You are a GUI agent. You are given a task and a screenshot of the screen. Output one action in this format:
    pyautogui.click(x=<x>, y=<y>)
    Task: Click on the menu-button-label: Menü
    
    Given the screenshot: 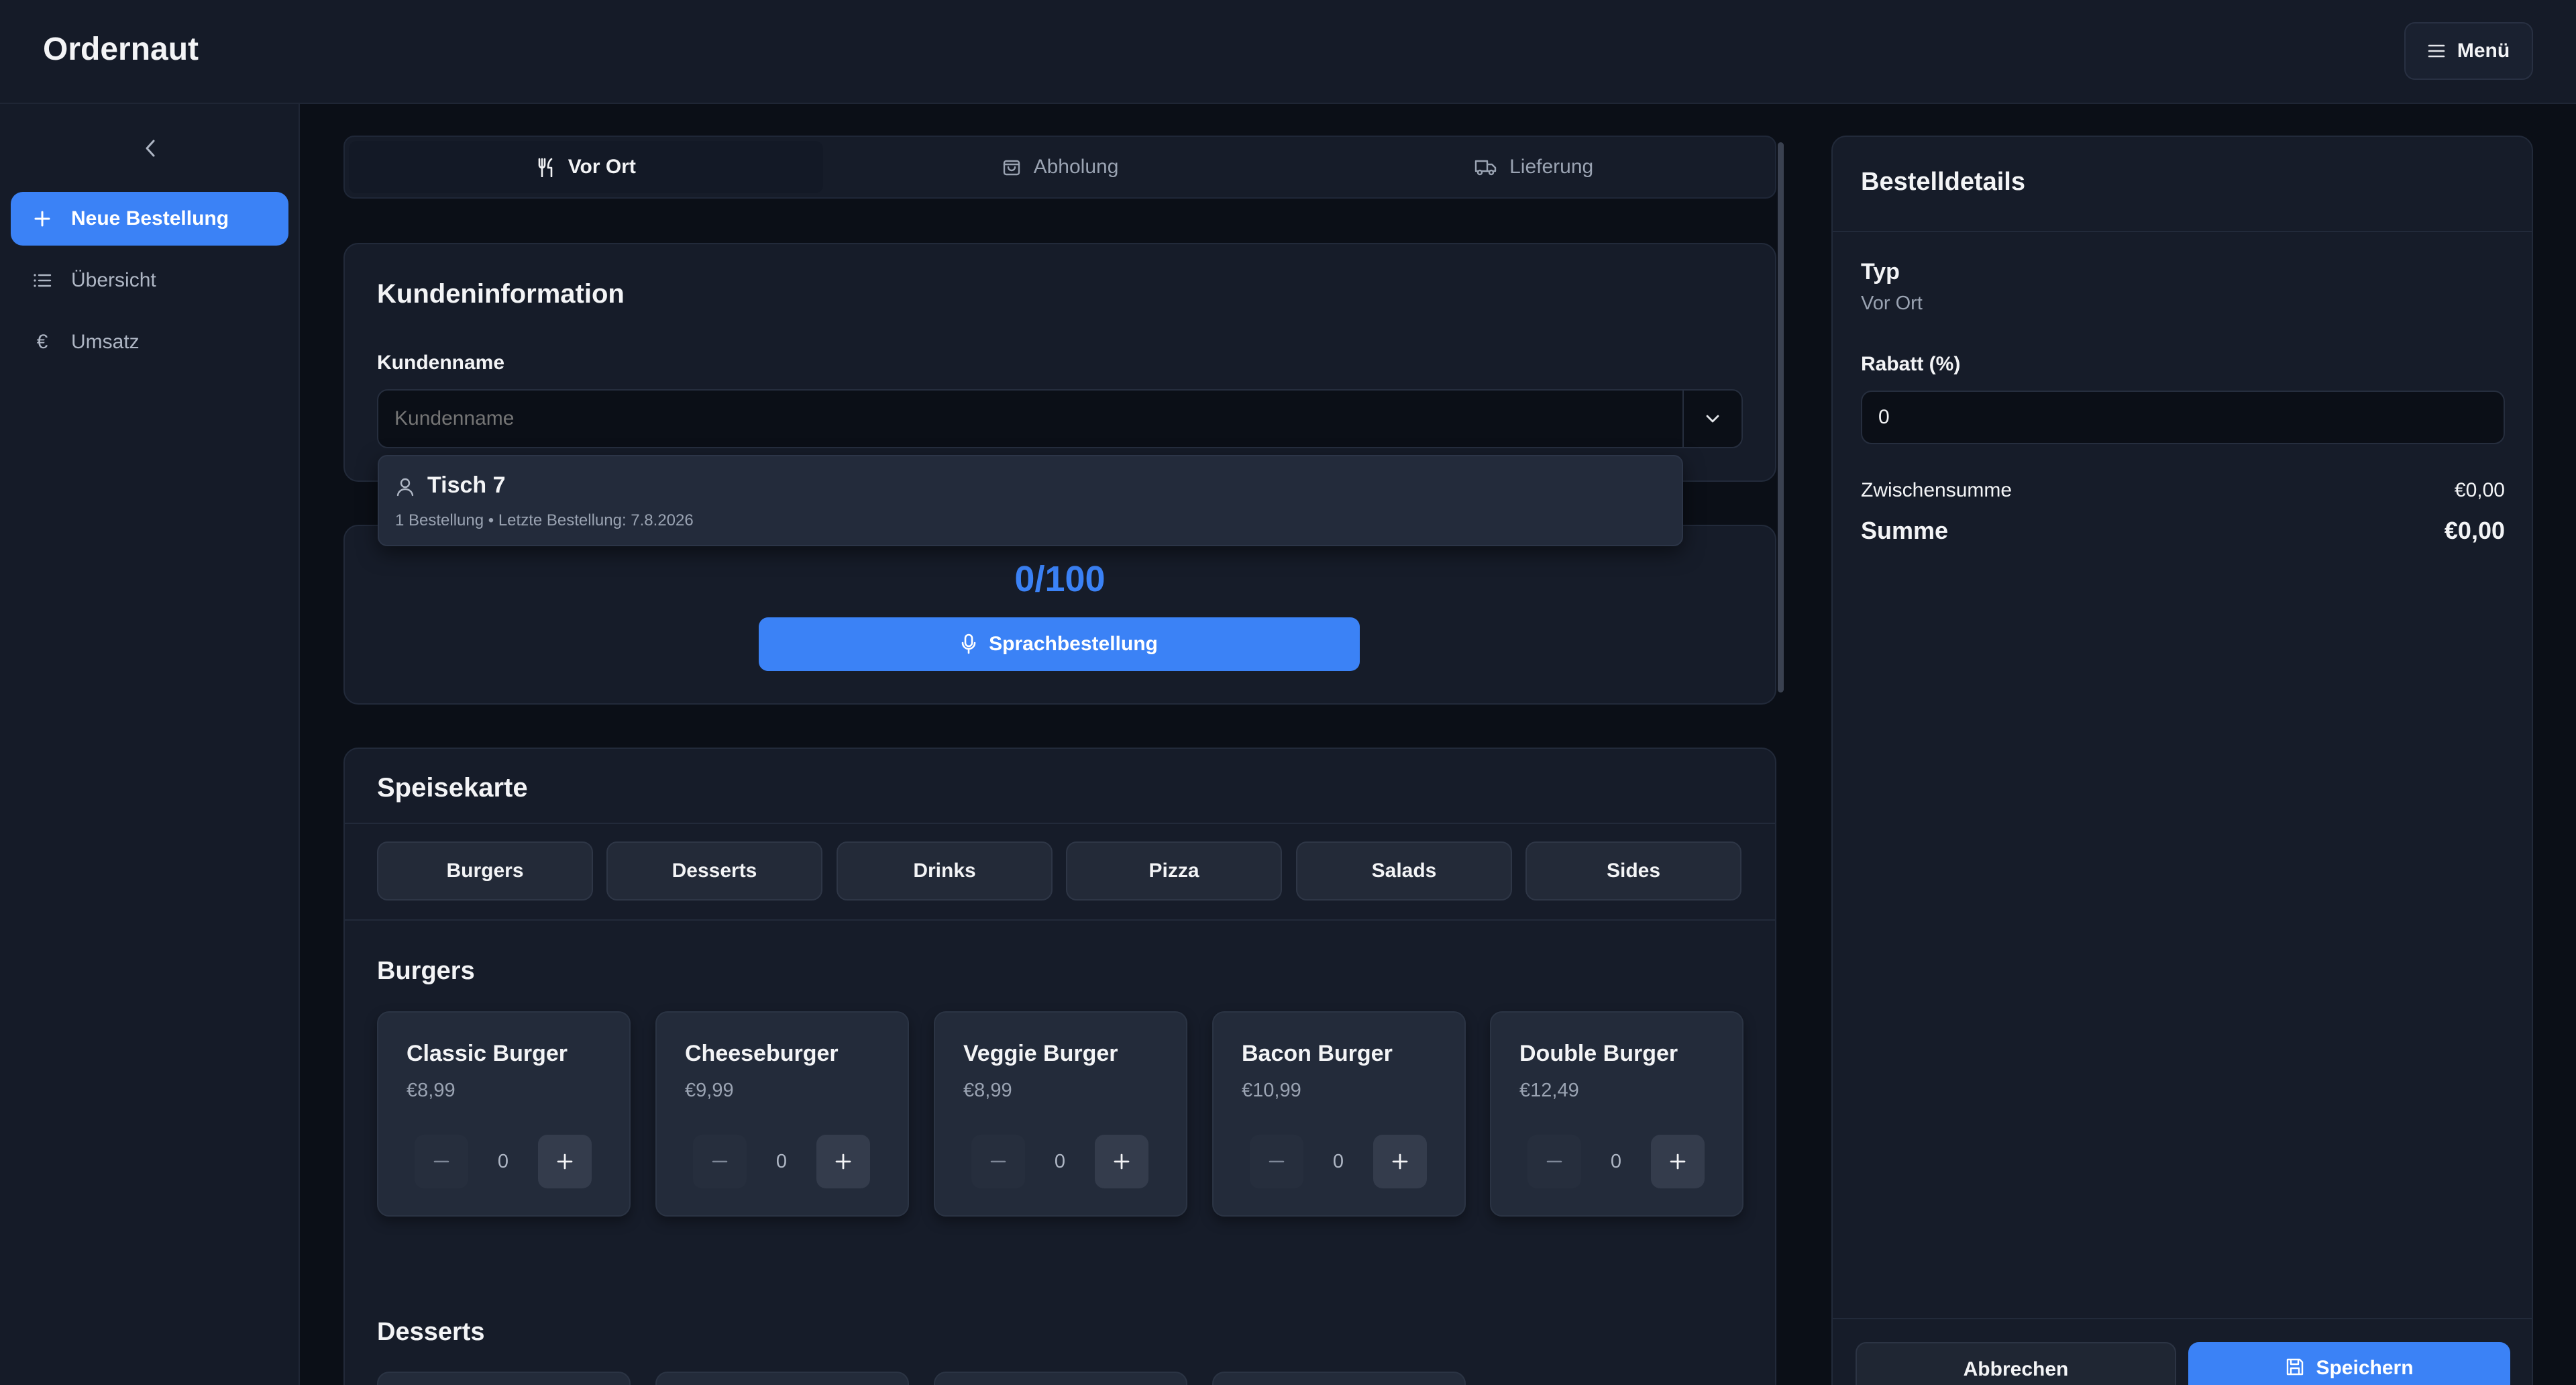 What is the action you would take?
    pyautogui.click(x=2483, y=51)
    